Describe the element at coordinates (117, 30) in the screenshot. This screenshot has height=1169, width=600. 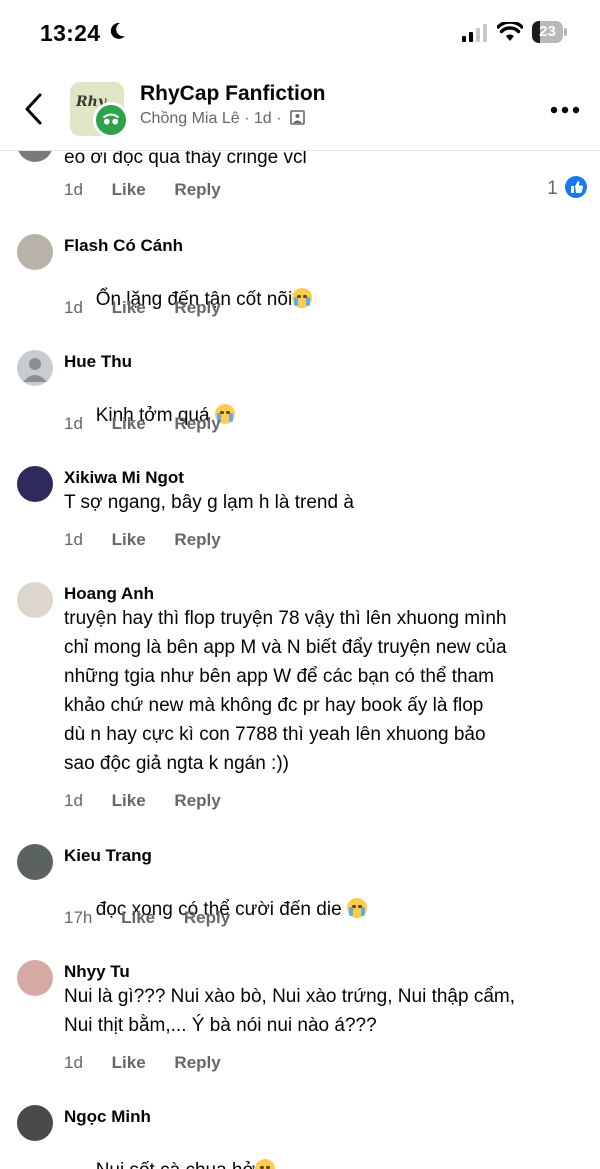
I see `moon-icon` at that location.